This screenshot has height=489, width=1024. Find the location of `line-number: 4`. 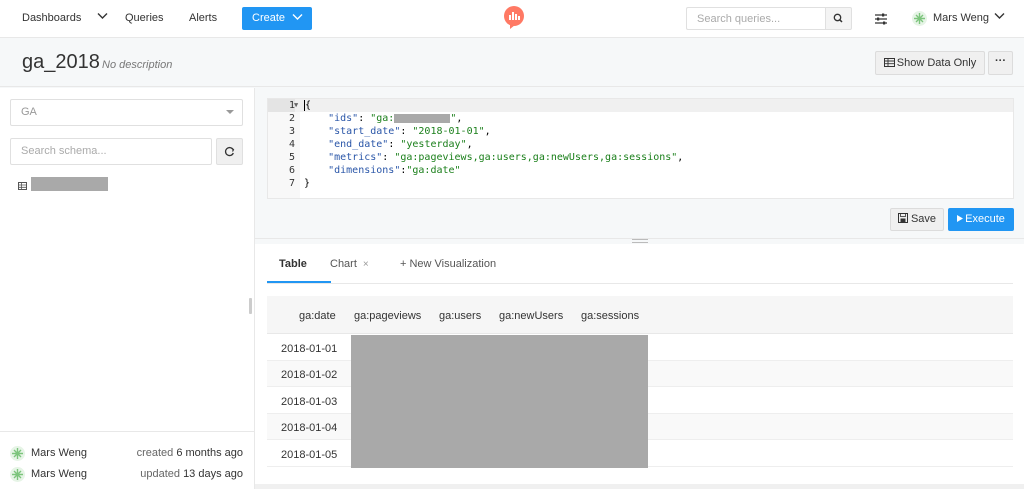

line-number: 4 is located at coordinates (291, 144).